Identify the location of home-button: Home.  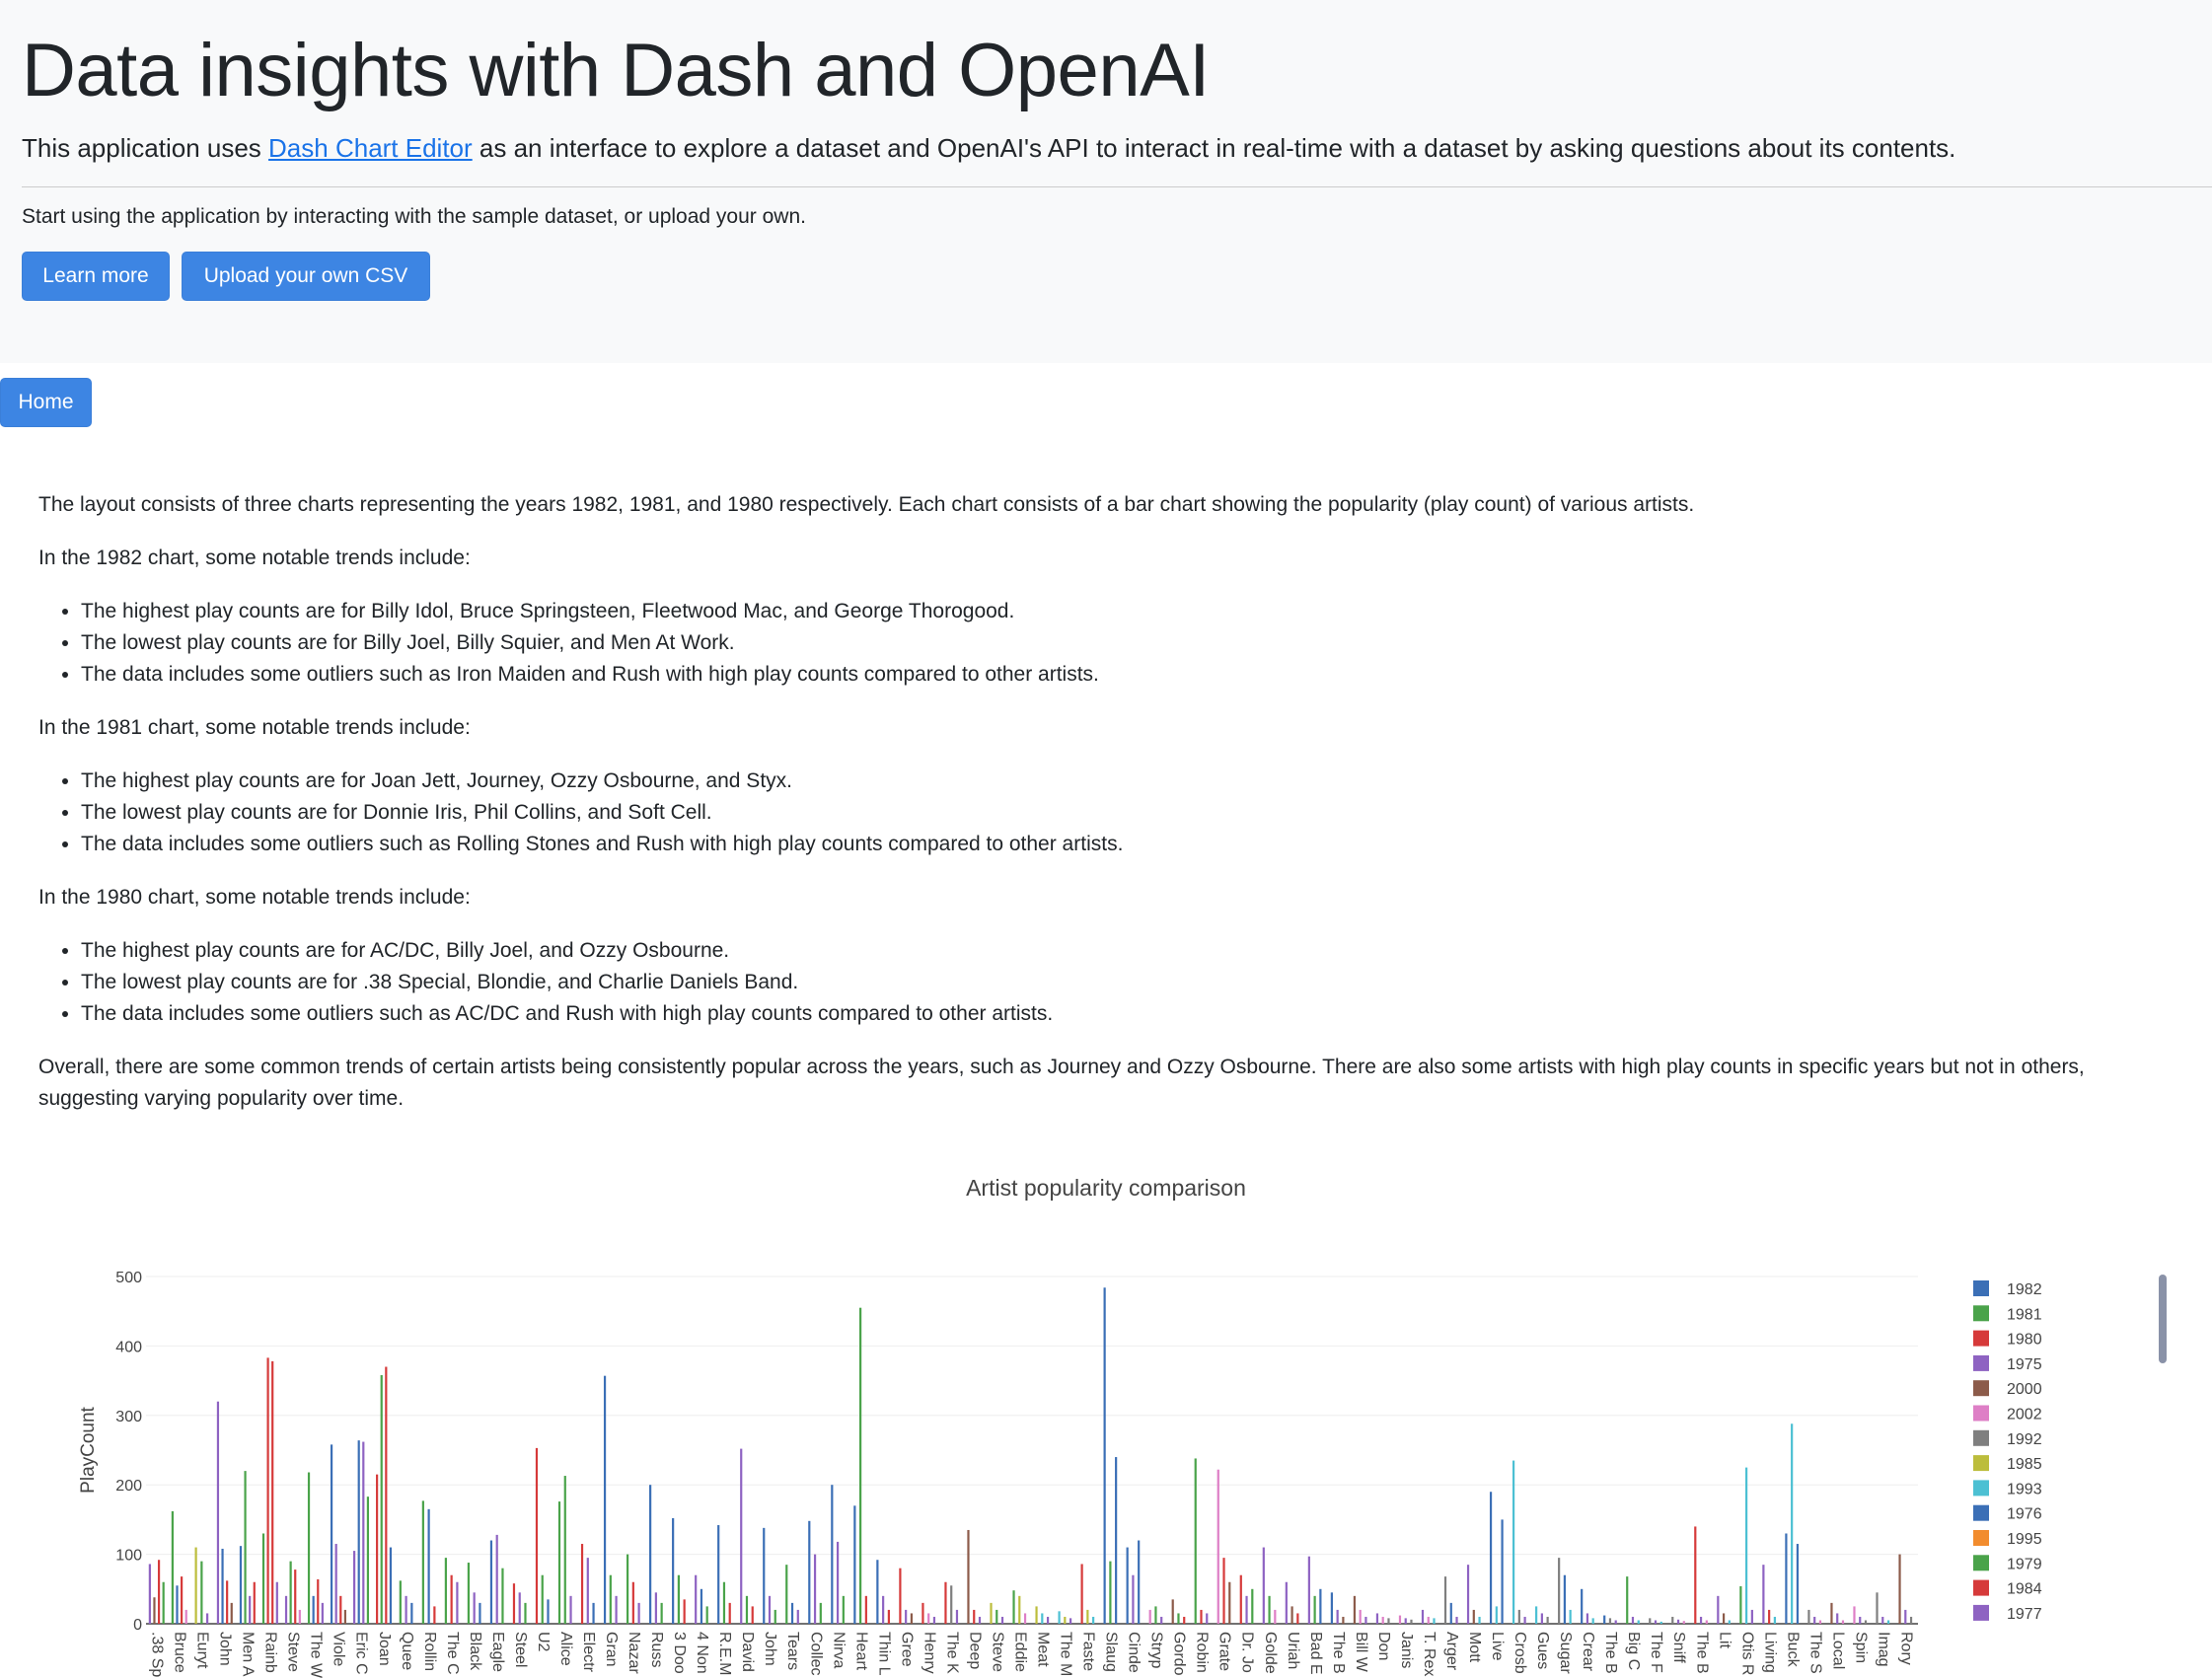
(46, 403).